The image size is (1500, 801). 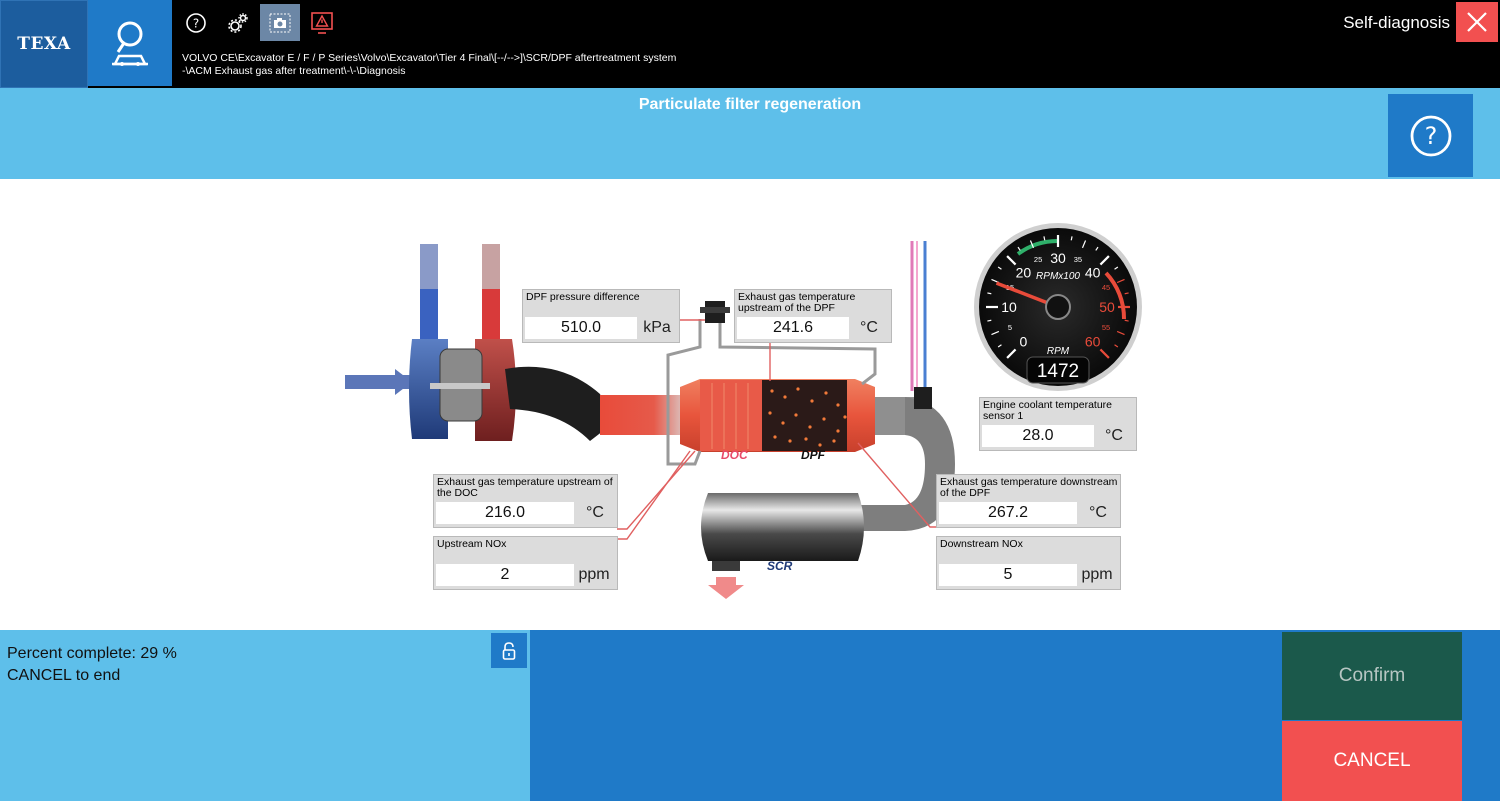 I want to click on readout-value: 2, so click(x=505, y=575).